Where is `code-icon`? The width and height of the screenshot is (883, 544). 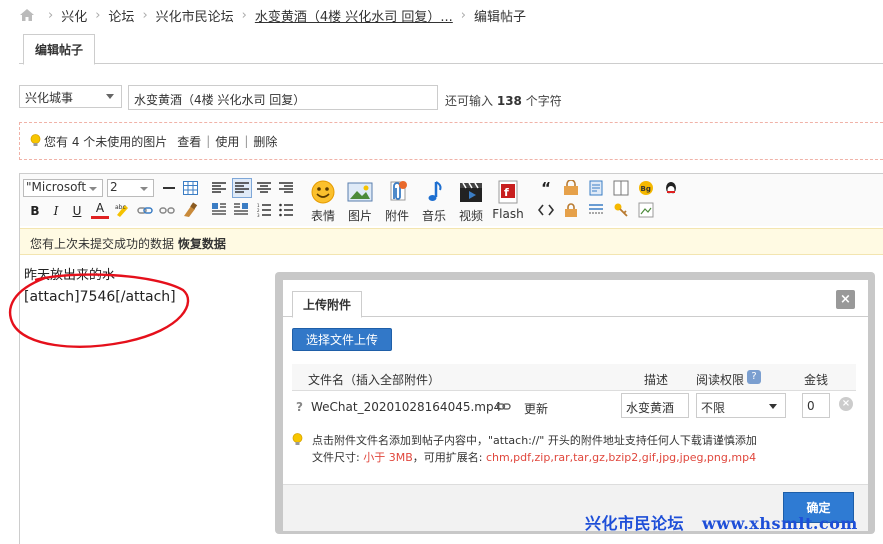 code-icon is located at coordinates (546, 210).